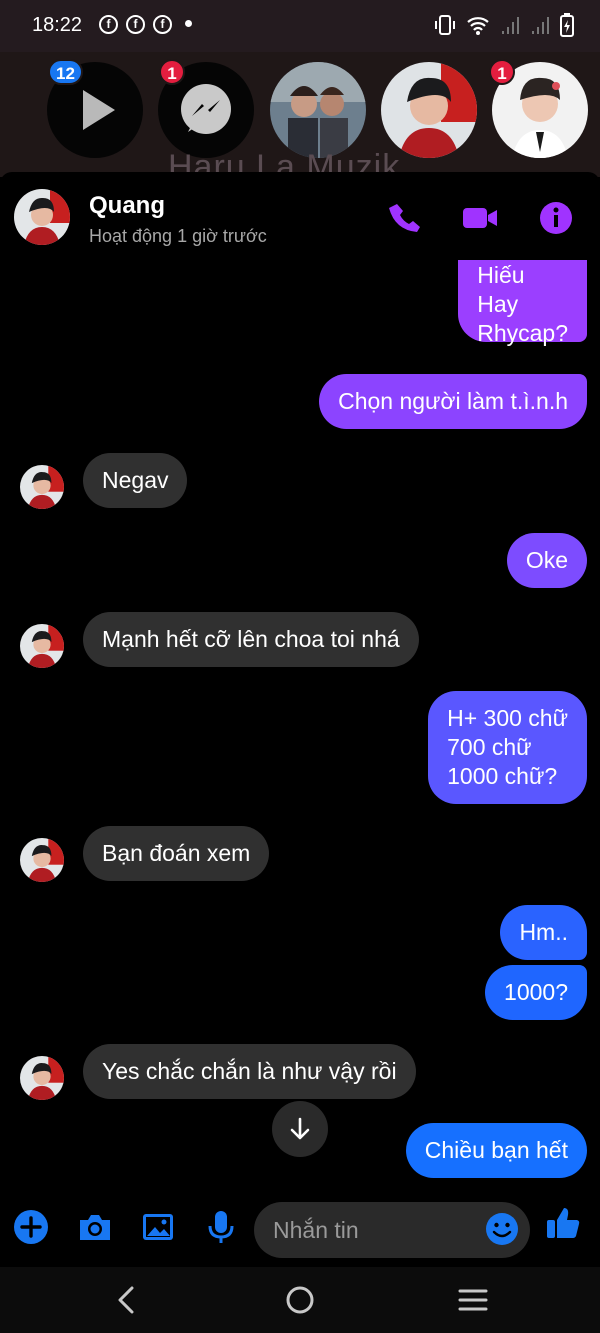 This screenshot has width=600, height=1333. Describe the element at coordinates (563, 1223) in the screenshot. I see `thumbs-up-icon` at that location.